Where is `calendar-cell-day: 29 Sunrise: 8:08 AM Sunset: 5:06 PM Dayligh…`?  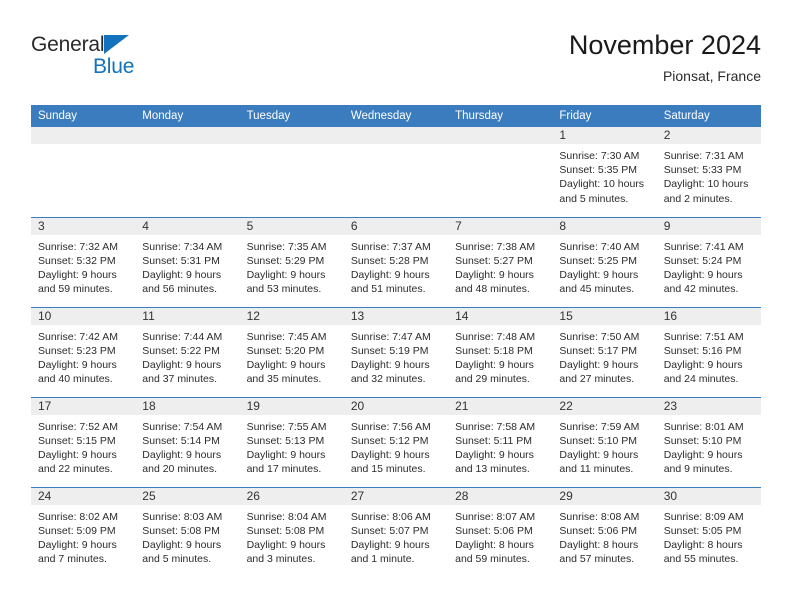
calendar-cell-day: 29 Sunrise: 8:08 AM Sunset: 5:06 PM Dayligh… is located at coordinates (604, 531).